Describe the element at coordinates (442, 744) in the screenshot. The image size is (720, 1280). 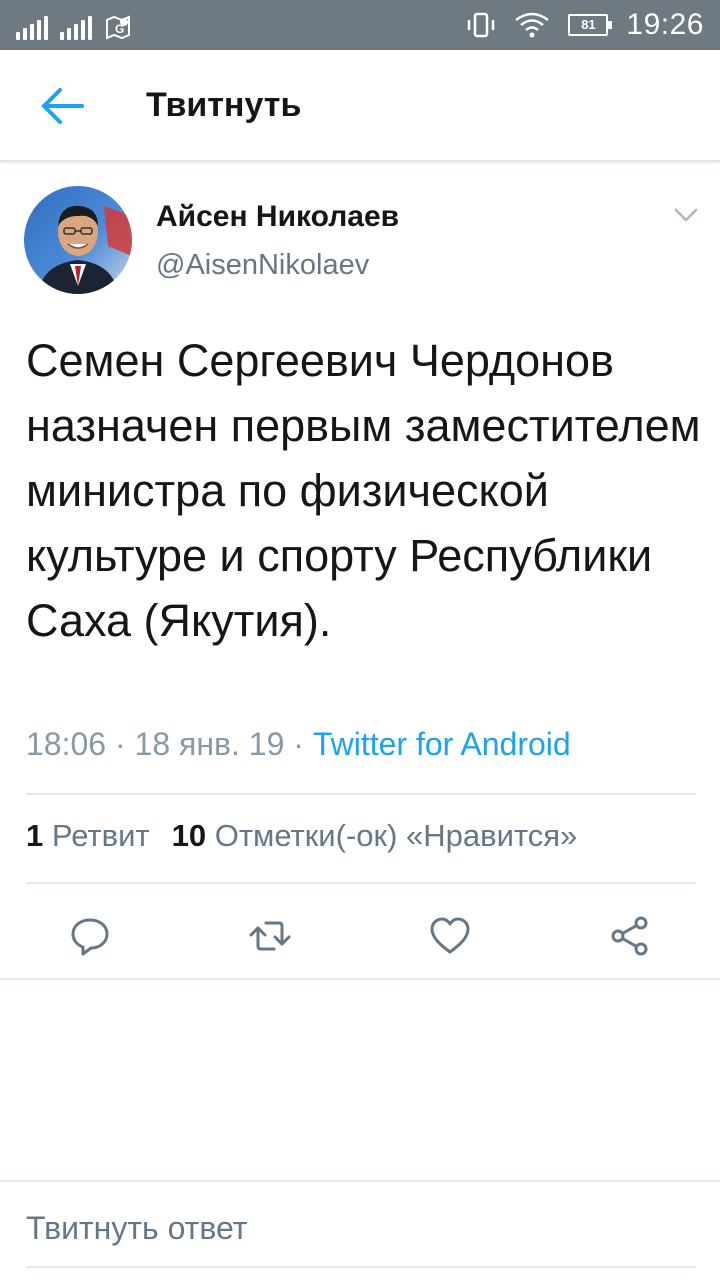
I see `tweet-client-link: Twitter for Android` at that location.